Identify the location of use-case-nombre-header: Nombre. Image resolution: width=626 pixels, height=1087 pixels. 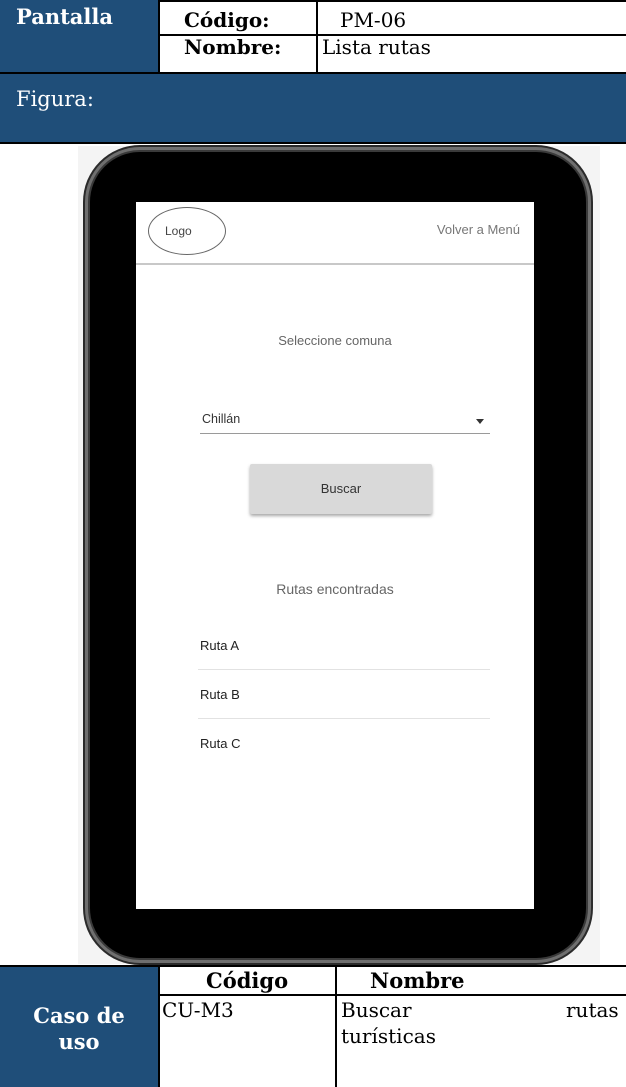
(417, 980).